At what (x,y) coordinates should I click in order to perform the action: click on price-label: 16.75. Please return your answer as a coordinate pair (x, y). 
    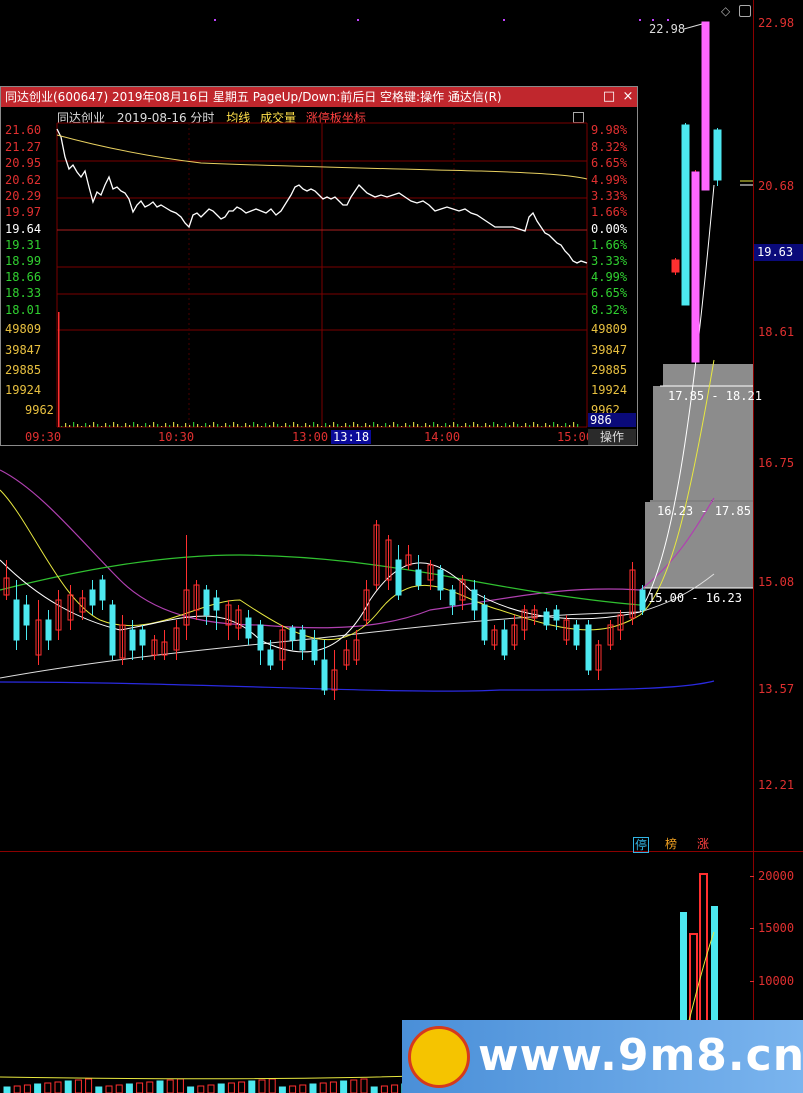
    Looking at the image, I should click on (776, 463).